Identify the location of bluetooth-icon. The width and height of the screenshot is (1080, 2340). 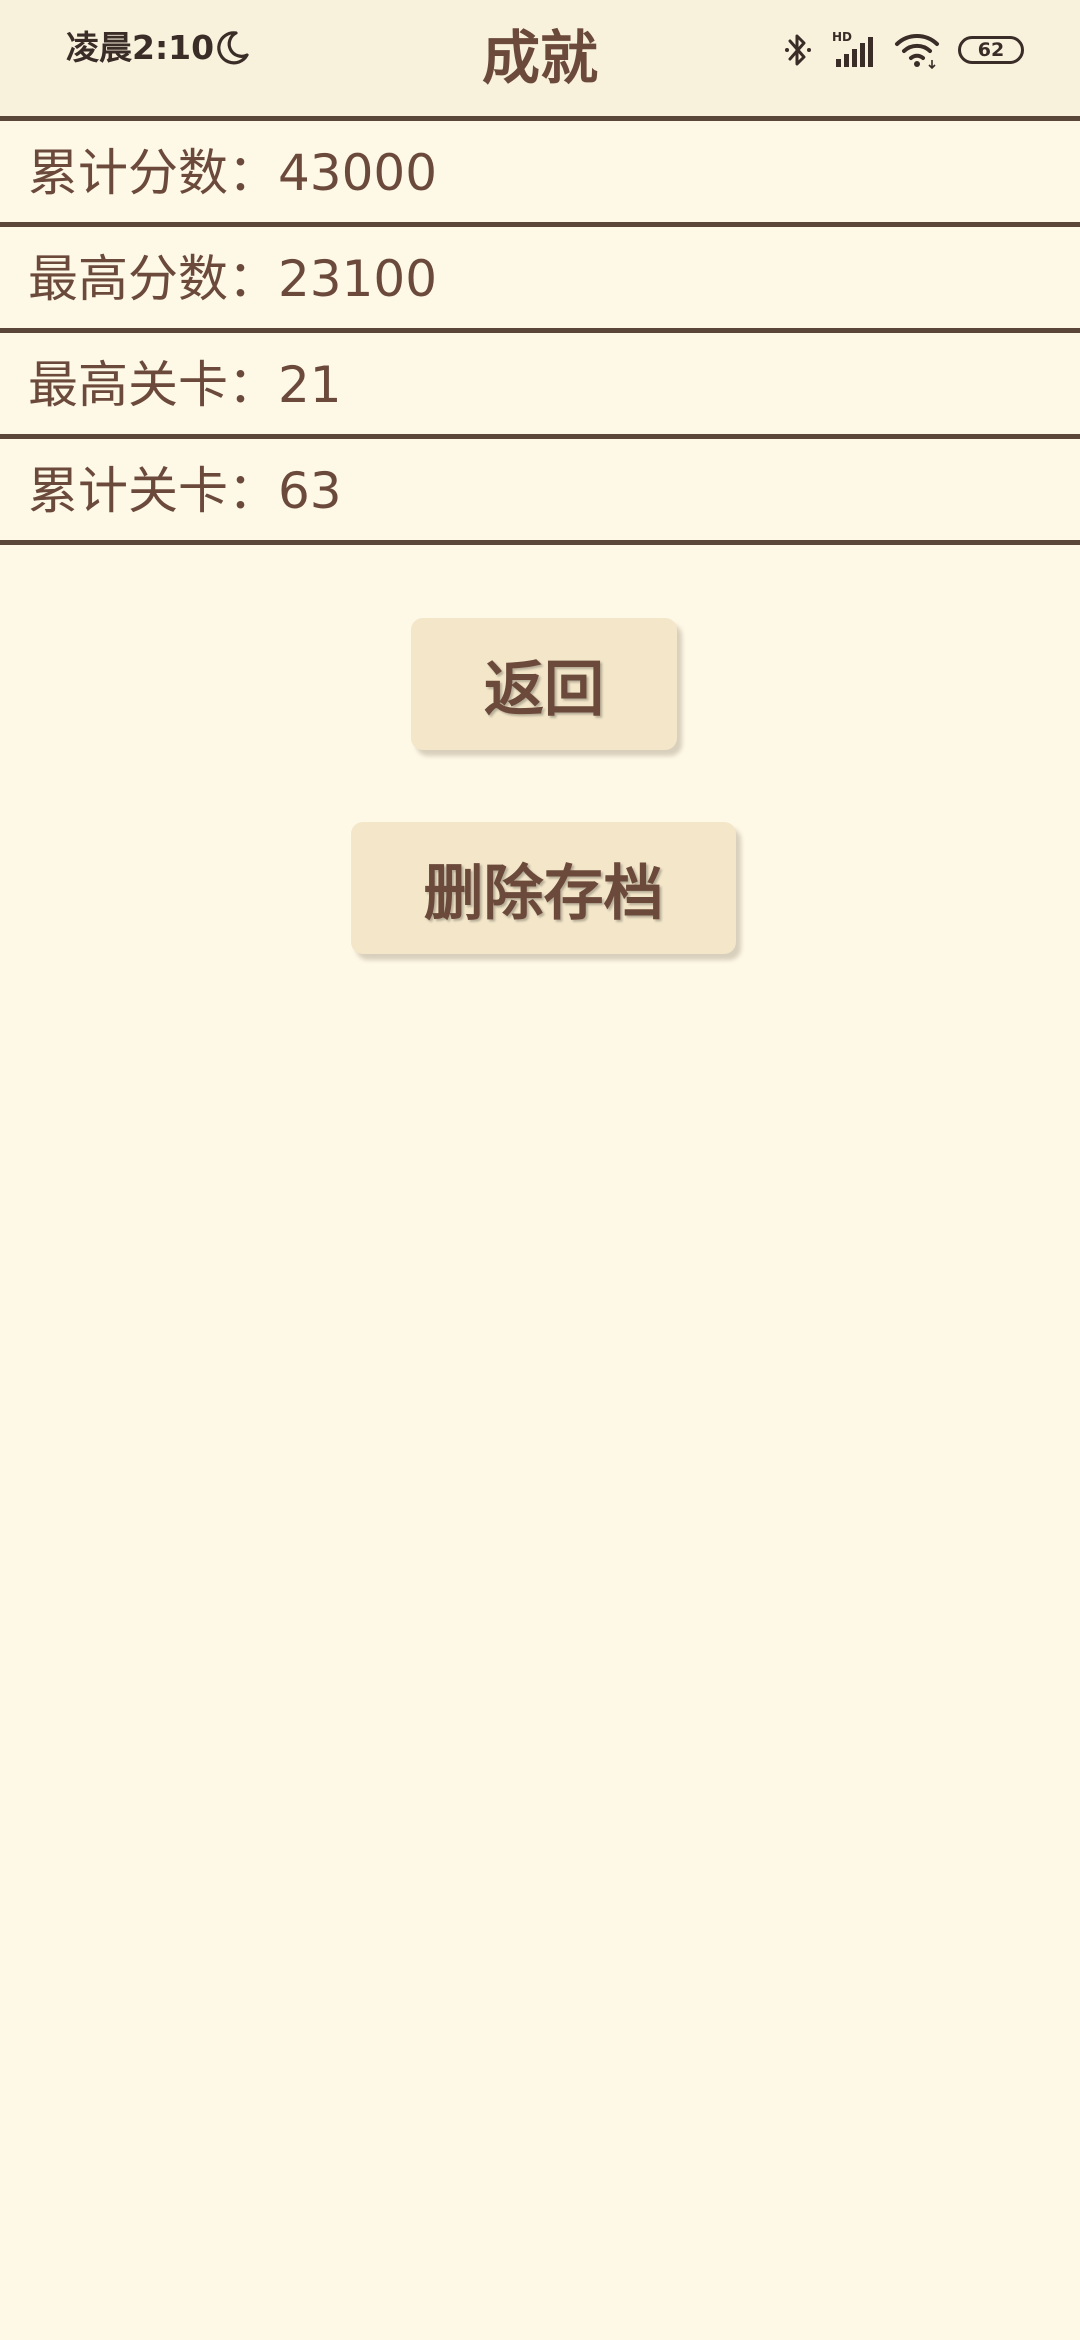
(798, 50).